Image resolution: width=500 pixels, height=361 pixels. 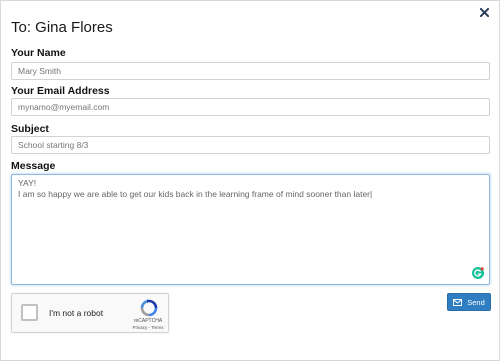 What do you see at coordinates (30, 129) in the screenshot?
I see `subject-label: Subject` at bounding box center [30, 129].